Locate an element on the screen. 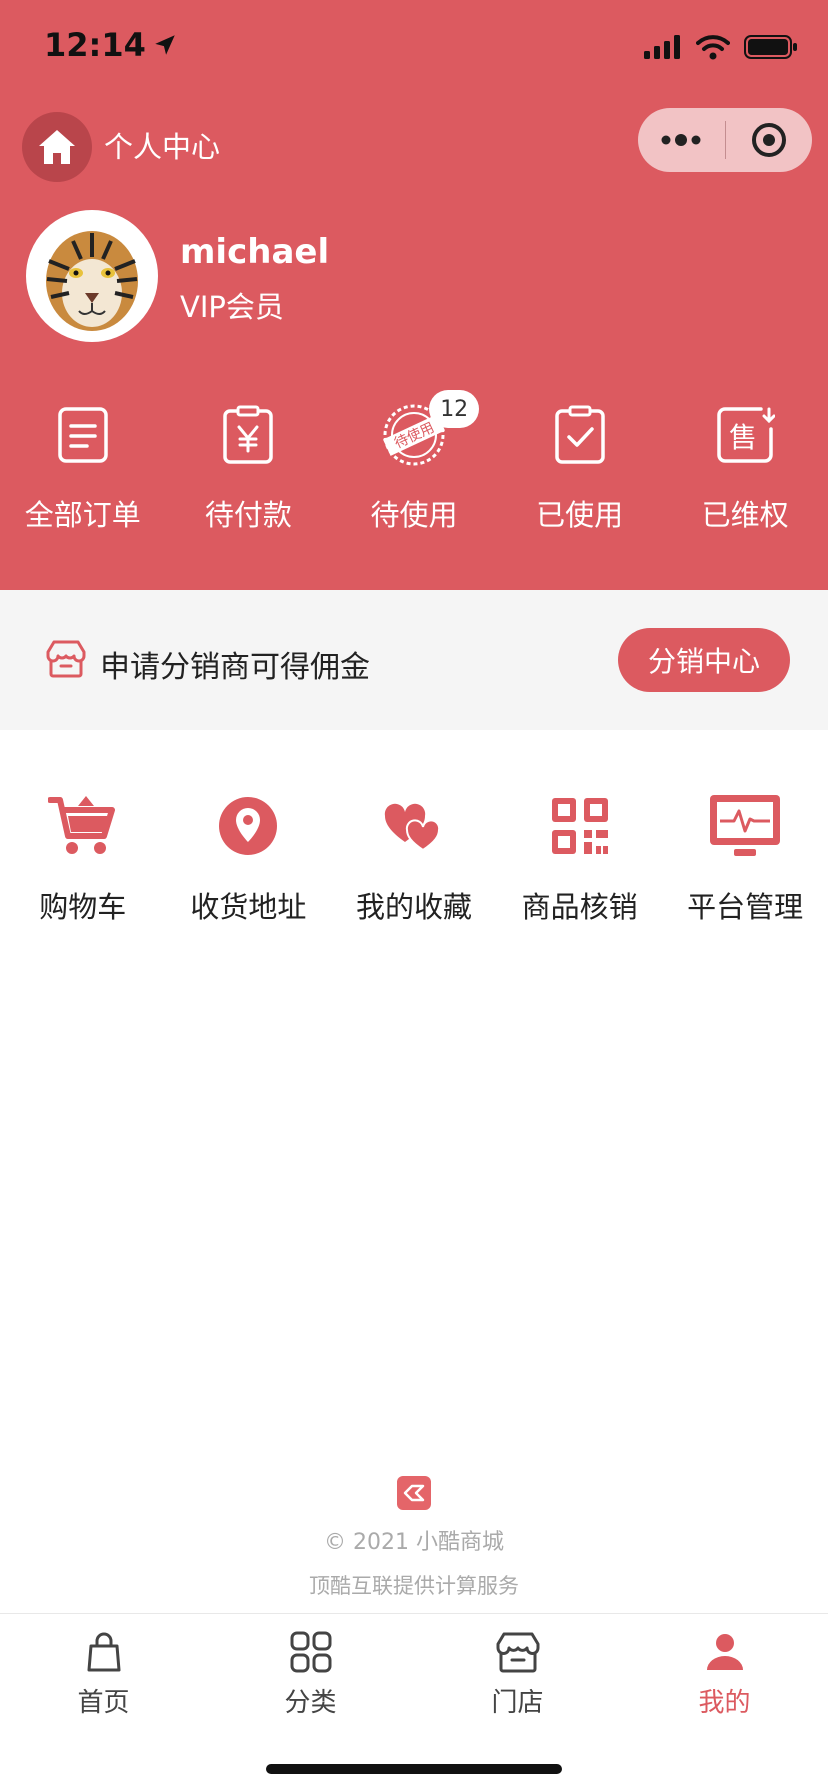  order-label: 待付款 is located at coordinates (248, 515).